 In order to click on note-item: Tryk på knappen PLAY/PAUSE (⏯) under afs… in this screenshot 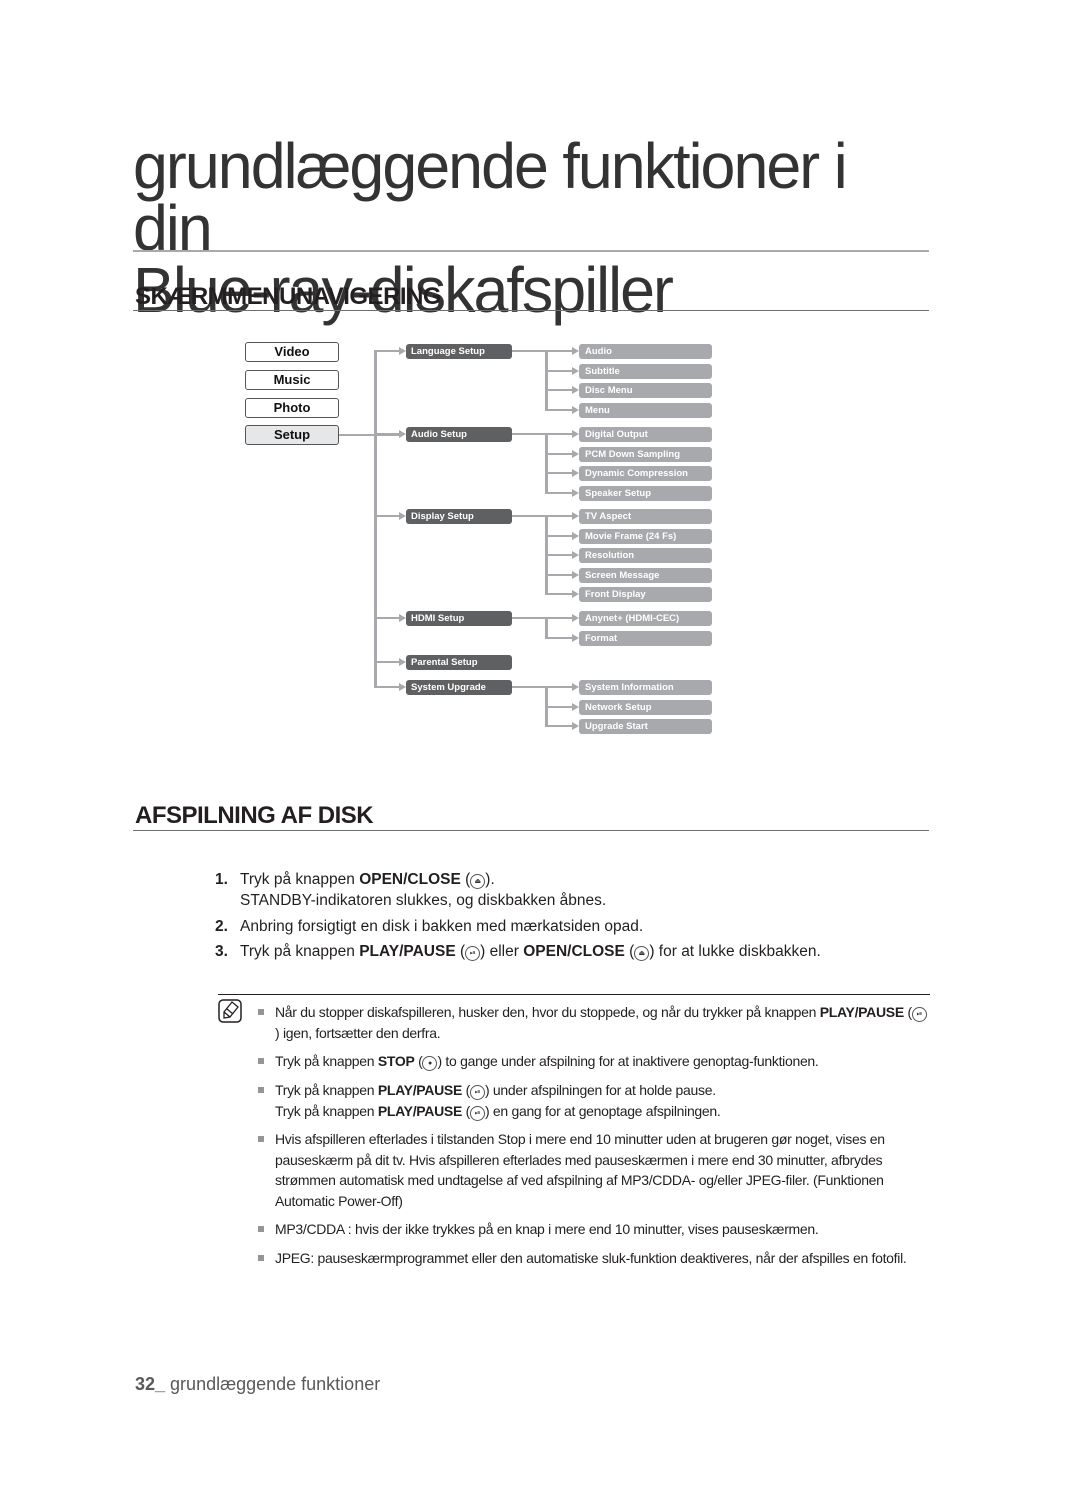, I will do `click(593, 1100)`.